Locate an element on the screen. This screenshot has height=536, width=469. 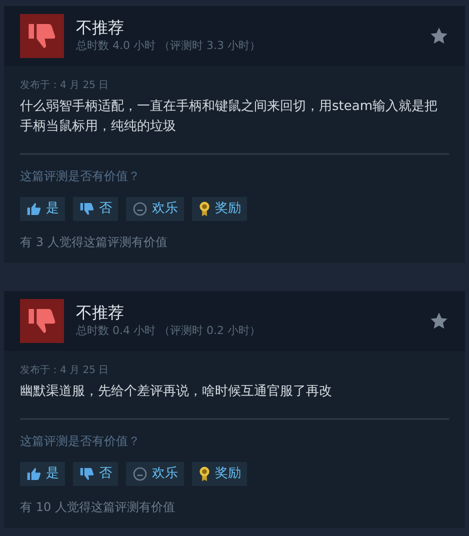
helpful-count: 有 3 人觉得这篇评测有价值 is located at coordinates (94, 242).